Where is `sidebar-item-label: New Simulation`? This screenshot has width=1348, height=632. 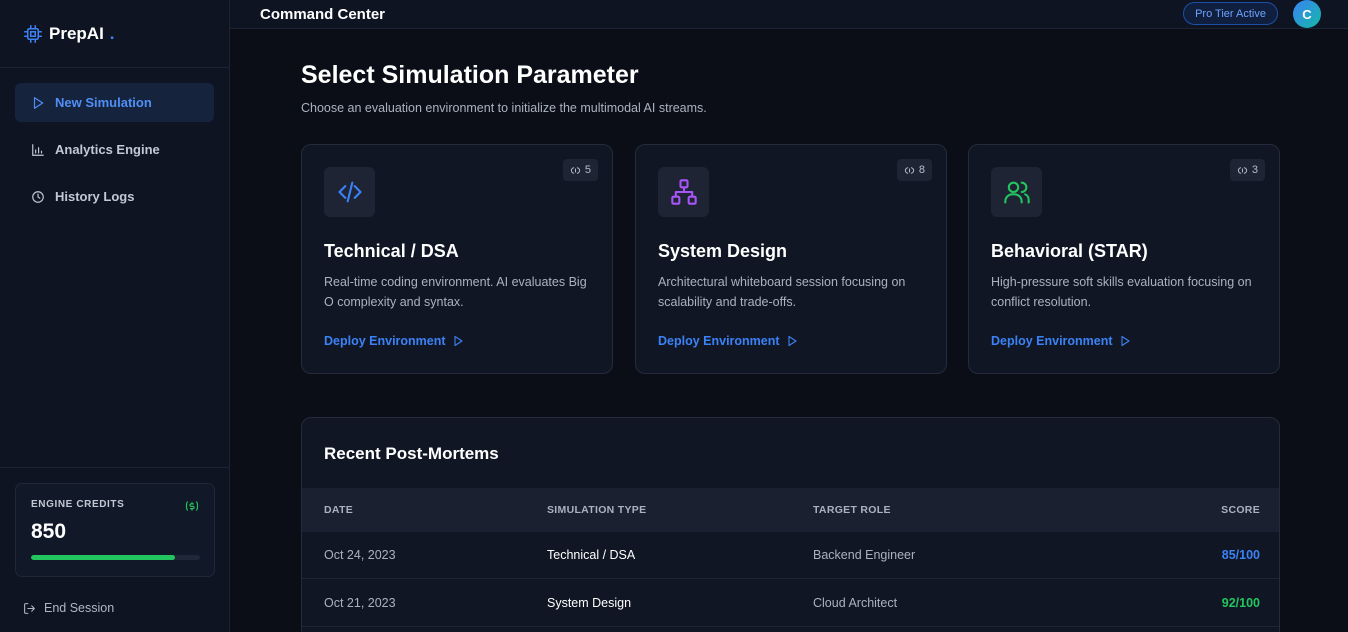
sidebar-item-label: New Simulation is located at coordinates (103, 102).